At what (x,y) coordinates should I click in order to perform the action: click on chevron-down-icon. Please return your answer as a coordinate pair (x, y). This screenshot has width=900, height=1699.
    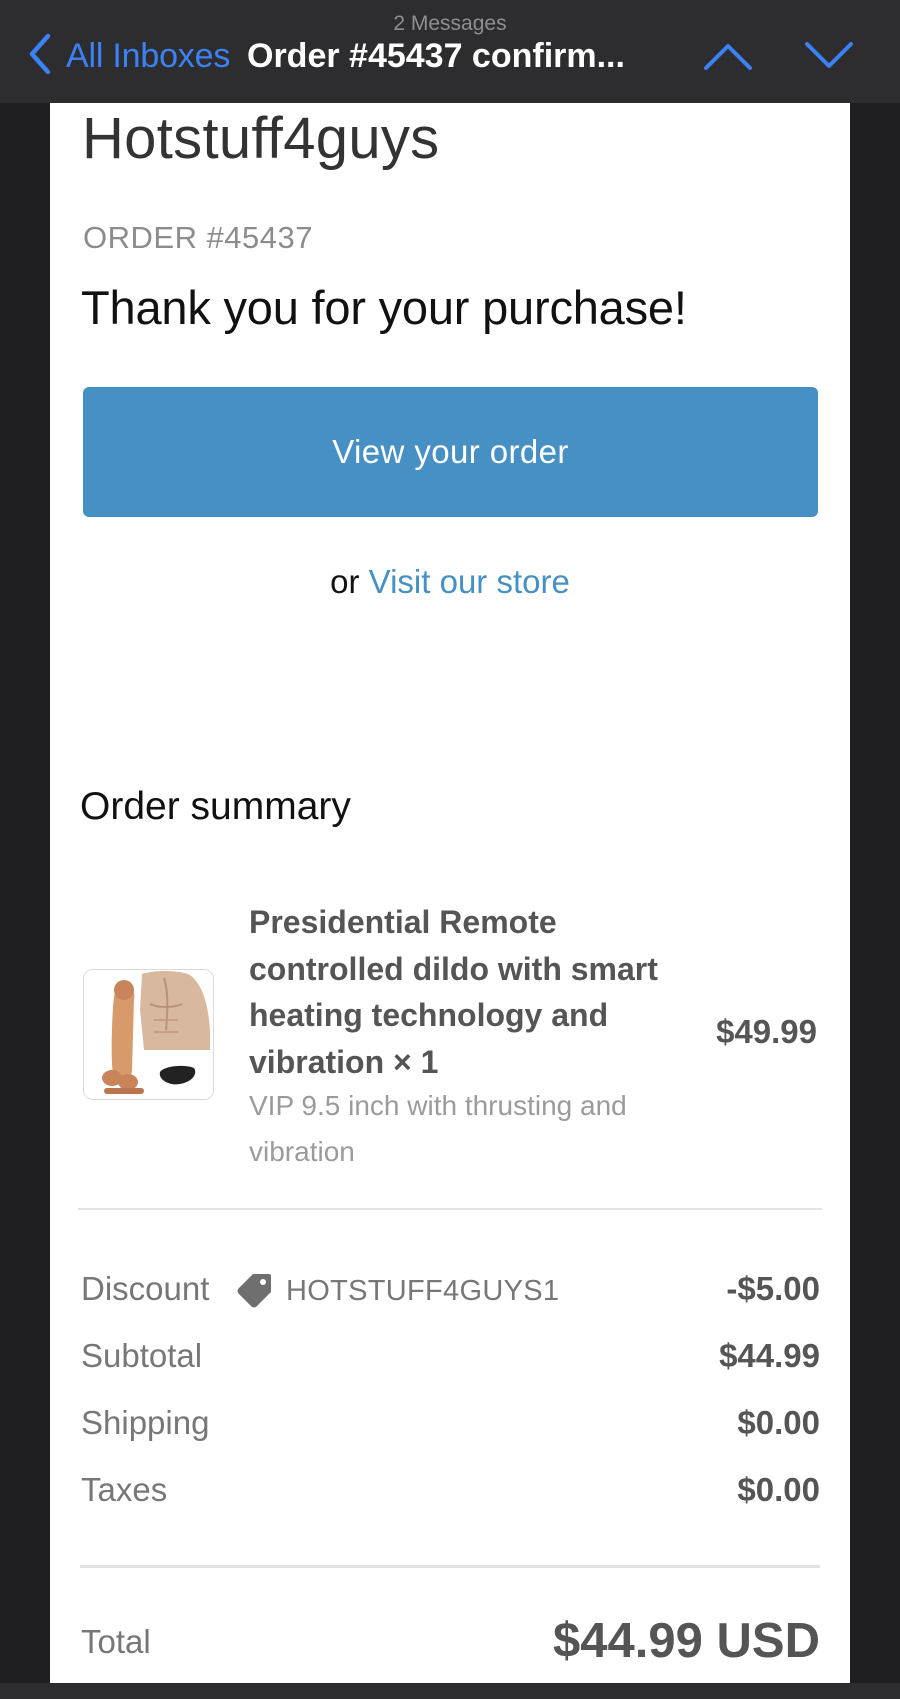
    Looking at the image, I should click on (829, 61).